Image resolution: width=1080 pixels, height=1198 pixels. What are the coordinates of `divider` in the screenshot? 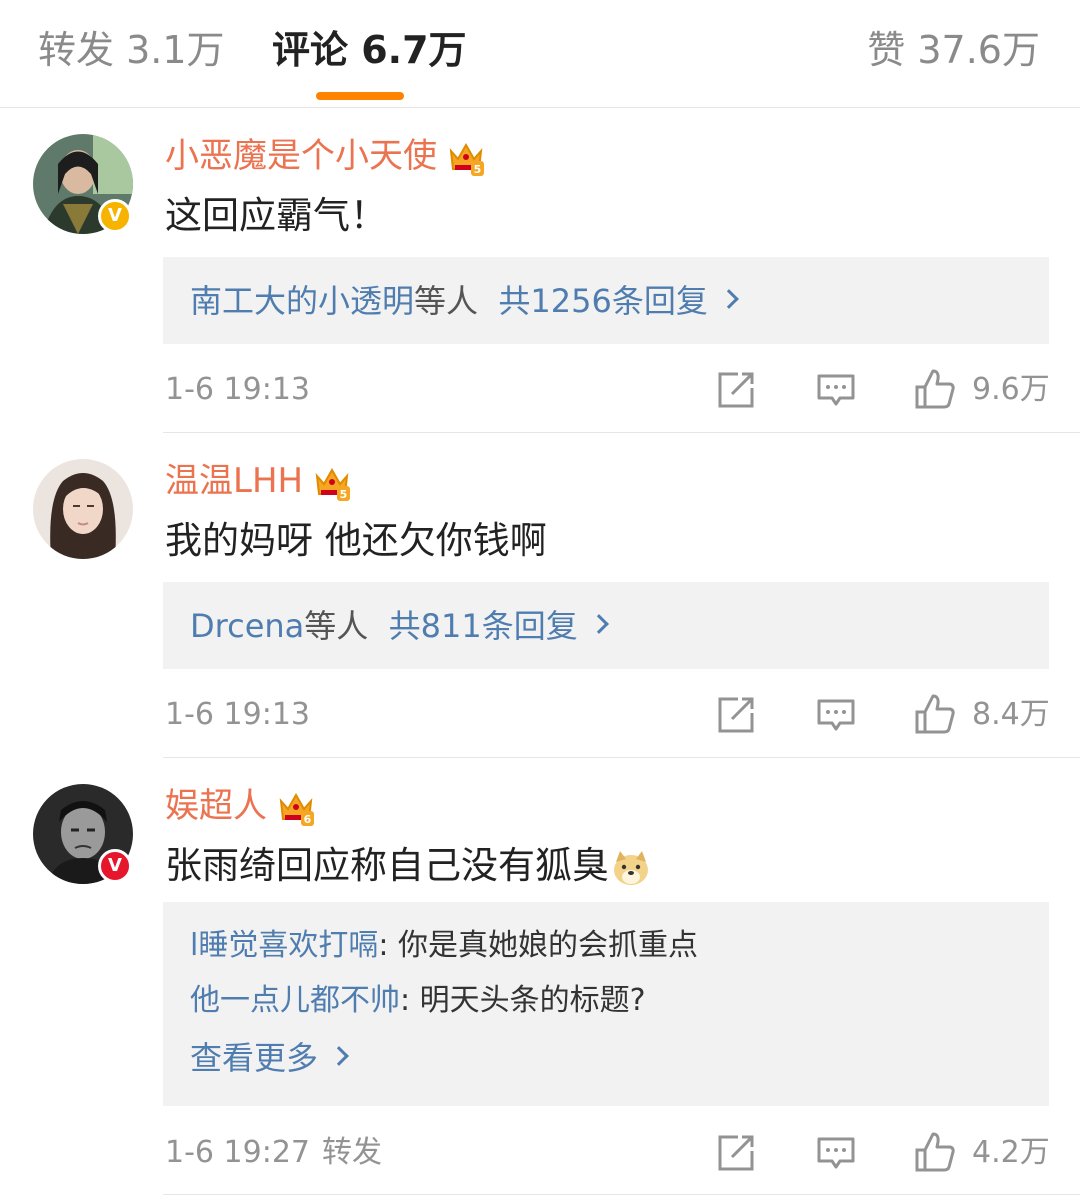 It's located at (621, 1194).